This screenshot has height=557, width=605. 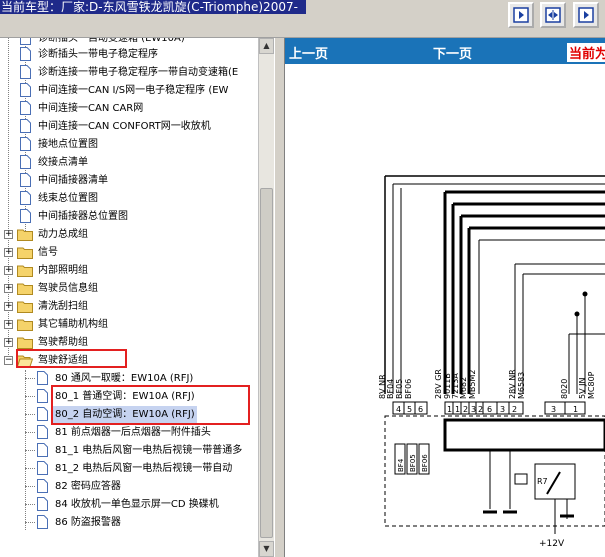 I want to click on fit-width-icon, so click(x=553, y=15).